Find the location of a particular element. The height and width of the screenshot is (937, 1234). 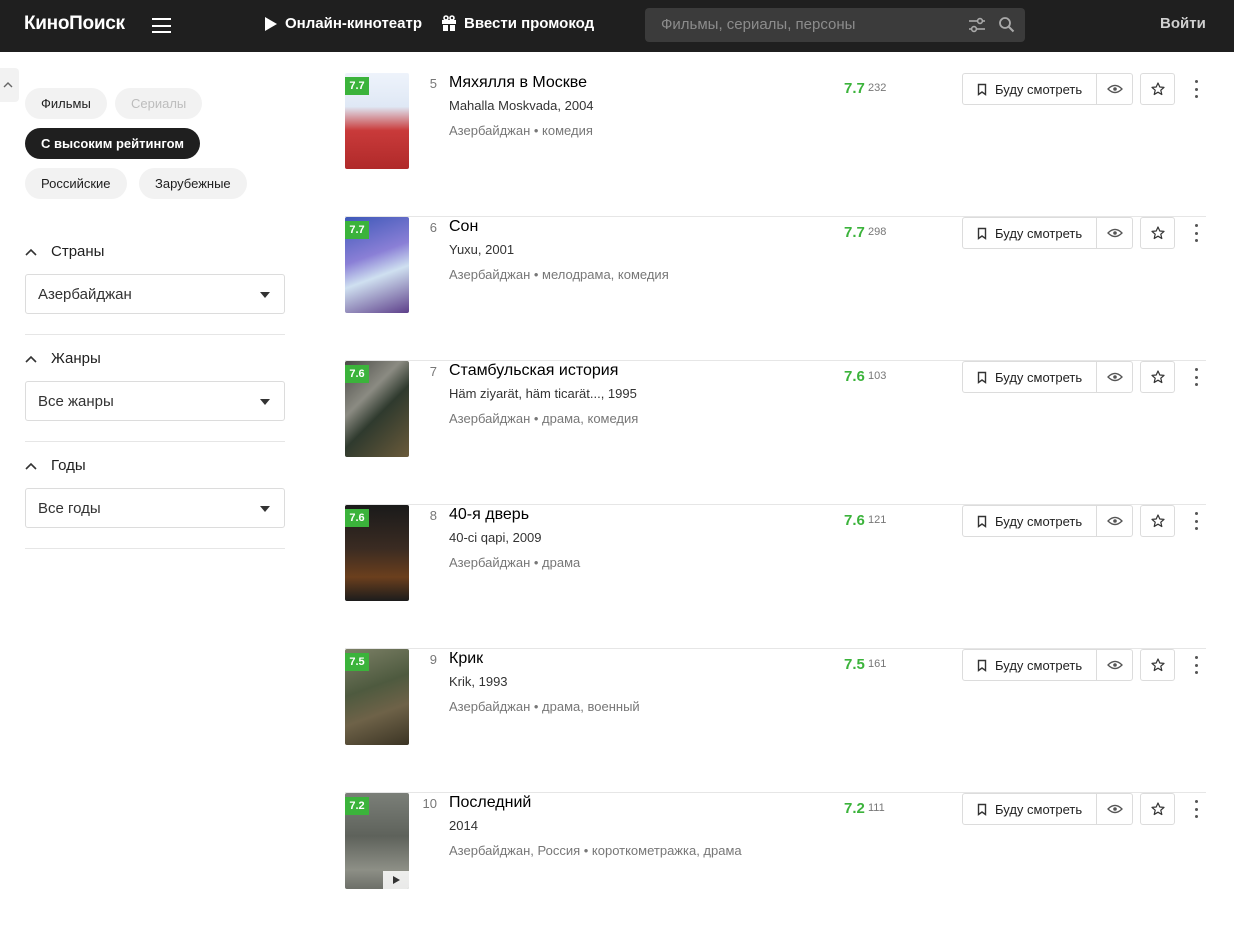

promo-code-link: Ввести промокод is located at coordinates (517, 23).